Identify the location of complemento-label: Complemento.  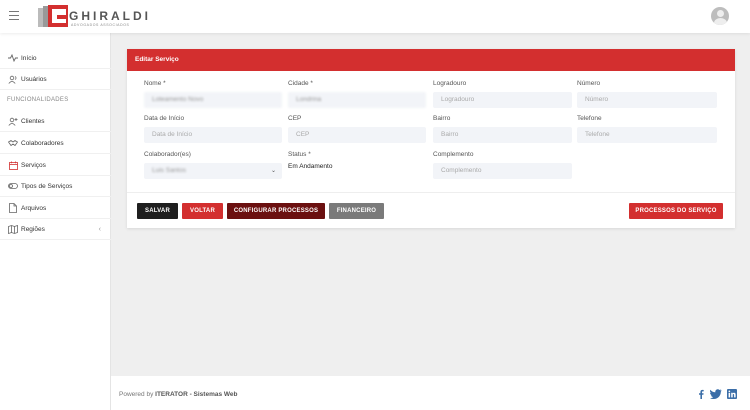
(453, 154).